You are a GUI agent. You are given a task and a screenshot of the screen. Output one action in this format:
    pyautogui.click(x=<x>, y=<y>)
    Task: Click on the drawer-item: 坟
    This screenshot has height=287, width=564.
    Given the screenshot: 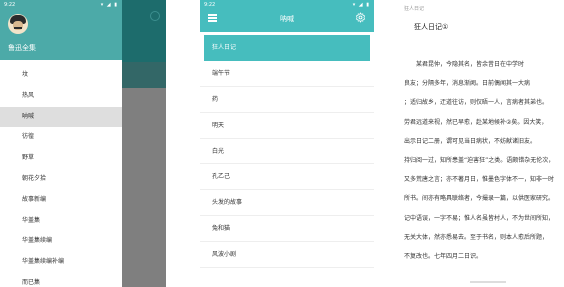 What is the action you would take?
    pyautogui.click(x=61, y=75)
    